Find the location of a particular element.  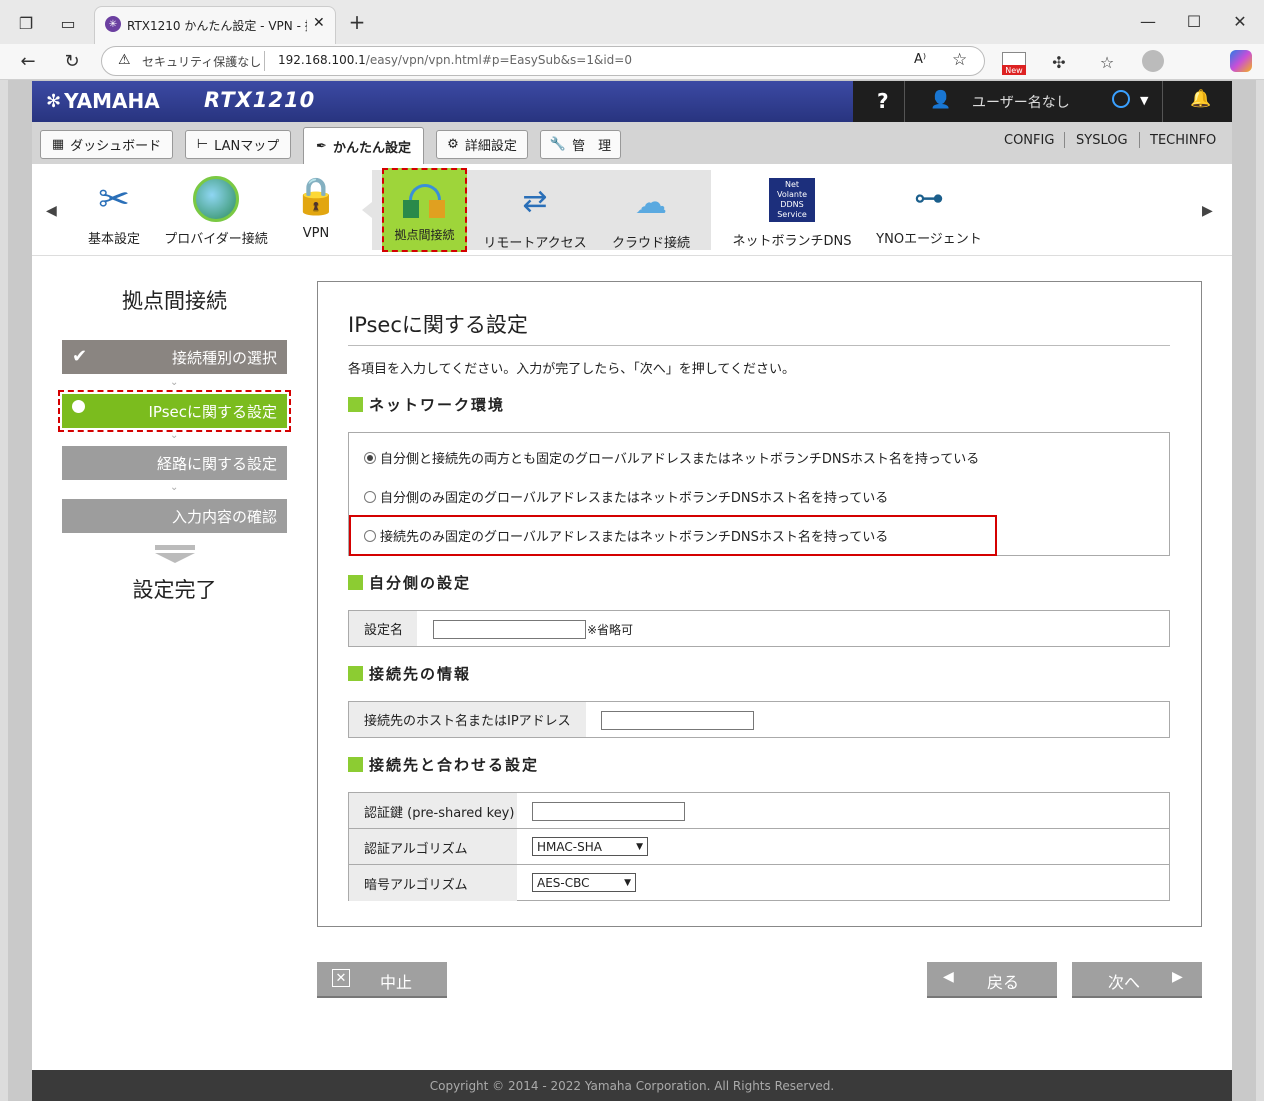

browser-tab-active: ✳ RTX1210 かんたん設定 - VPN - 拠点 ✕ is located at coordinates (215, 25).